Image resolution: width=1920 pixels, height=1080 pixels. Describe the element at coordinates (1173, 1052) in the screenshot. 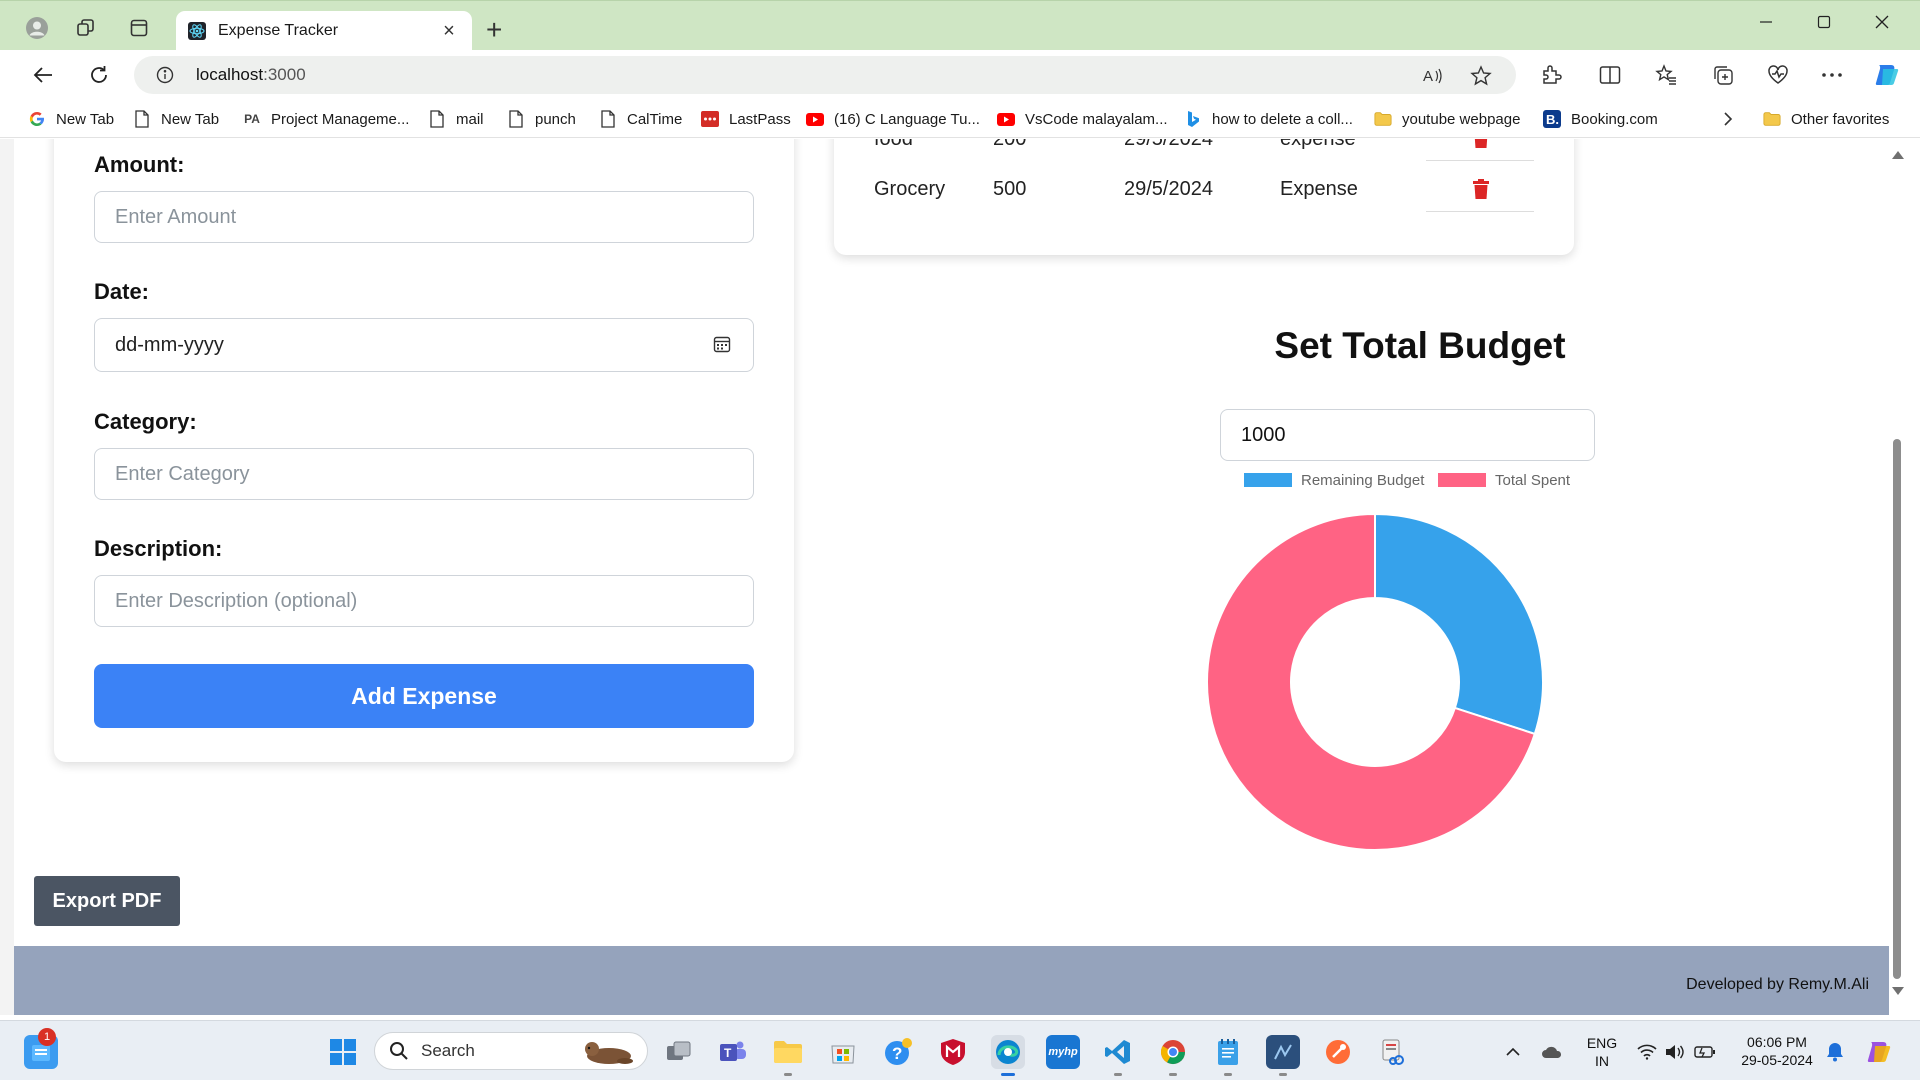

I see `chrome-icon` at that location.